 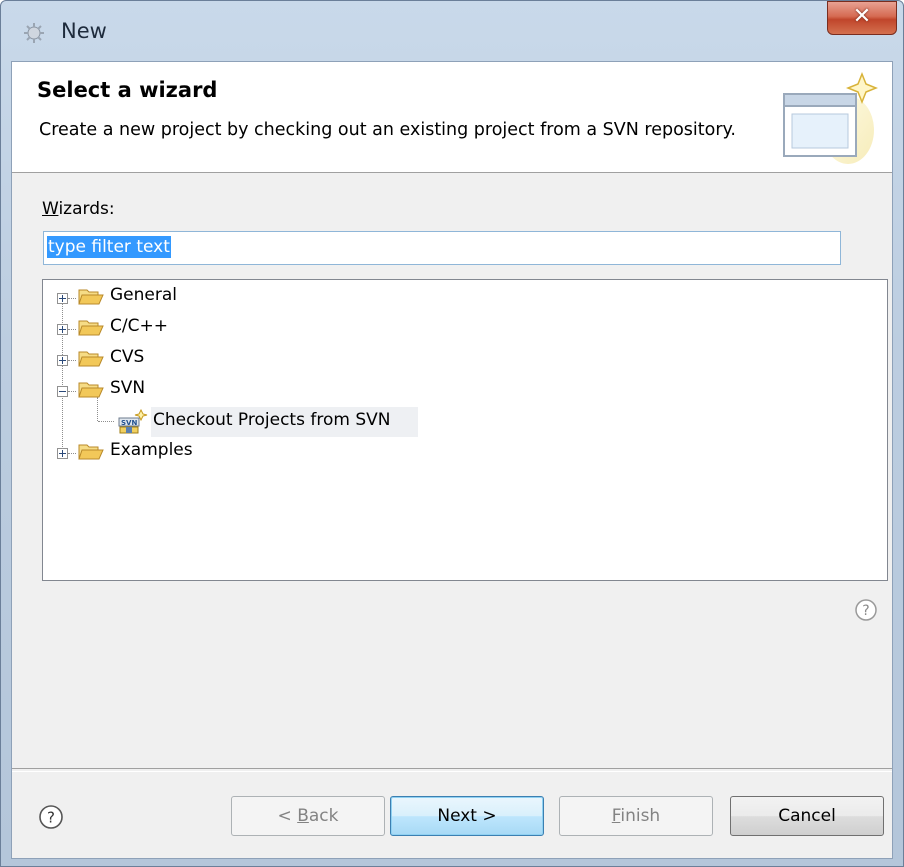 What do you see at coordinates (323, 816) in the screenshot?
I see `back-button-text: ack` at bounding box center [323, 816].